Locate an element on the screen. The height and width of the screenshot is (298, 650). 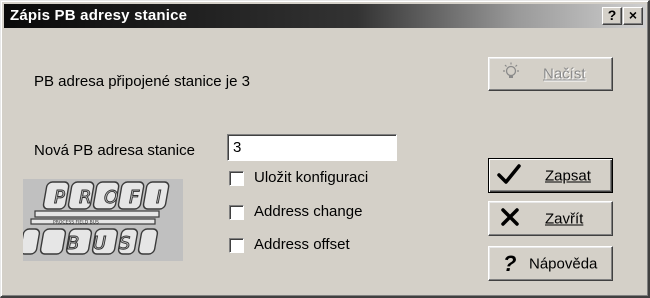
window-title: Zápis PB adresy stanice is located at coordinates (99, 15).